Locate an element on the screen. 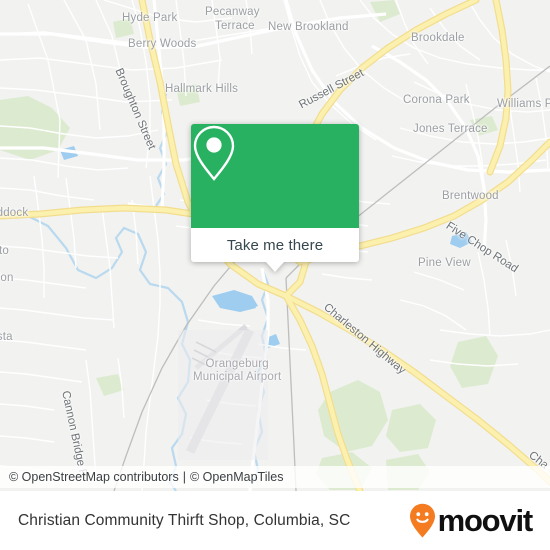 This screenshot has width=550, height=550. take-me-there-button: Take me there is located at coordinates (275, 245).